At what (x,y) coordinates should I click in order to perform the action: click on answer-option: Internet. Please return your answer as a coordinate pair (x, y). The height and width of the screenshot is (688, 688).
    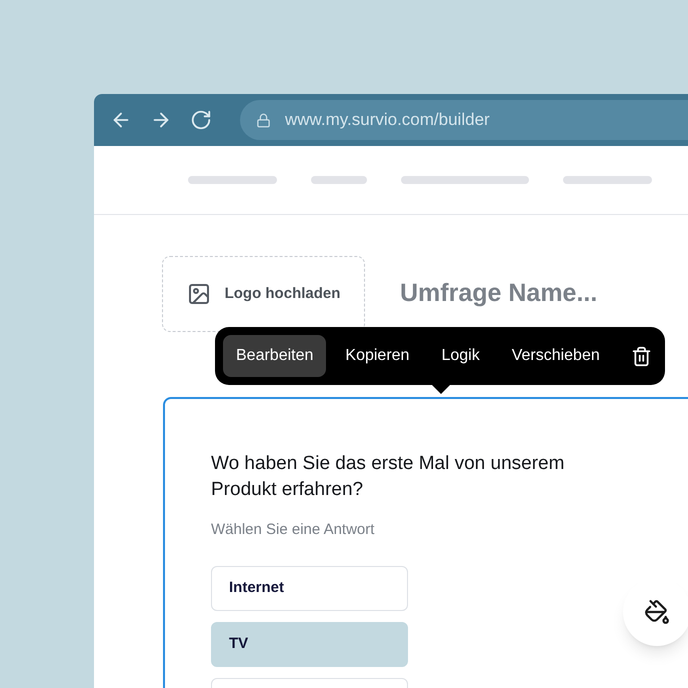
    Looking at the image, I should click on (309, 588).